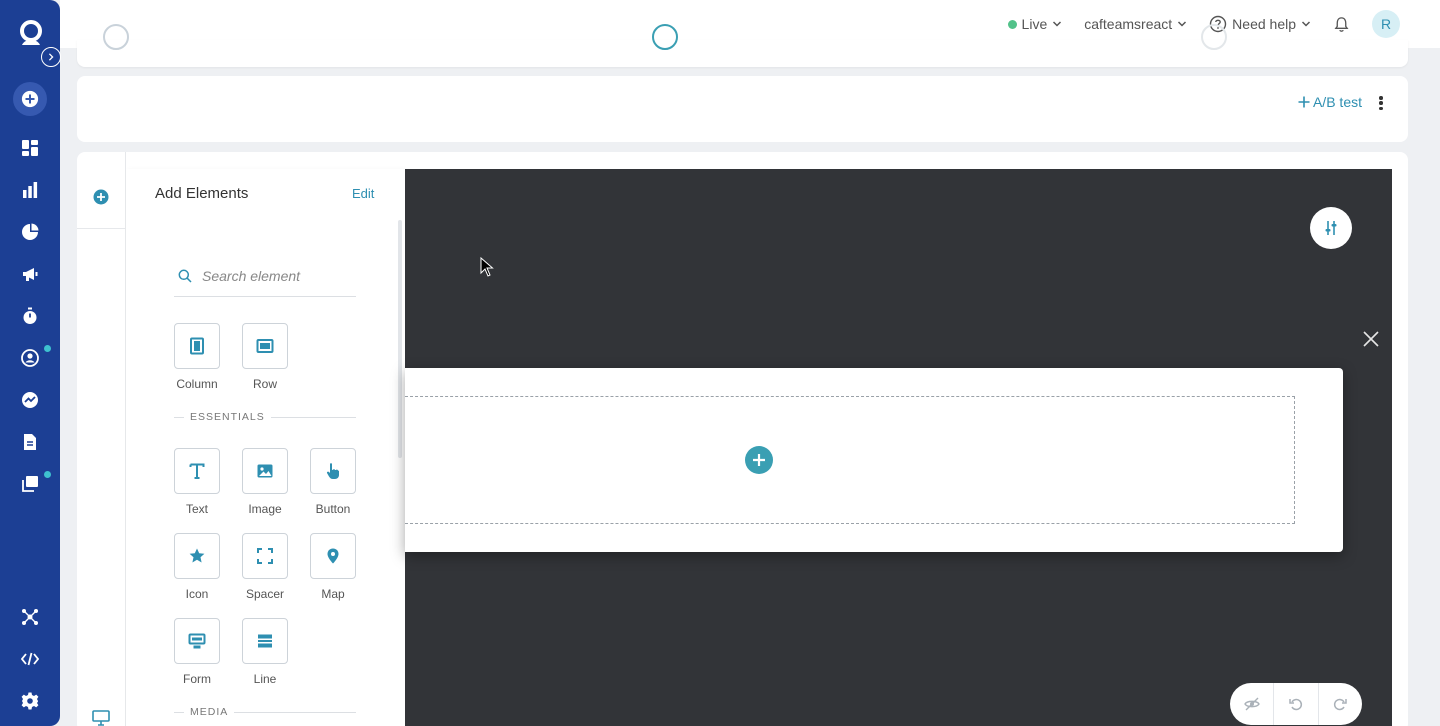 The height and width of the screenshot is (726, 1440). Describe the element at coordinates (1135, 24) in the screenshot. I see `account-dropdown: cafteamsreact` at that location.